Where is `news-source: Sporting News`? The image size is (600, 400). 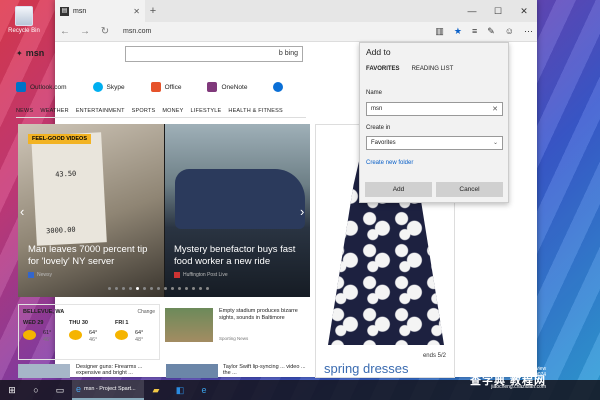
news-source: Sporting News is located at coordinates (234, 338).